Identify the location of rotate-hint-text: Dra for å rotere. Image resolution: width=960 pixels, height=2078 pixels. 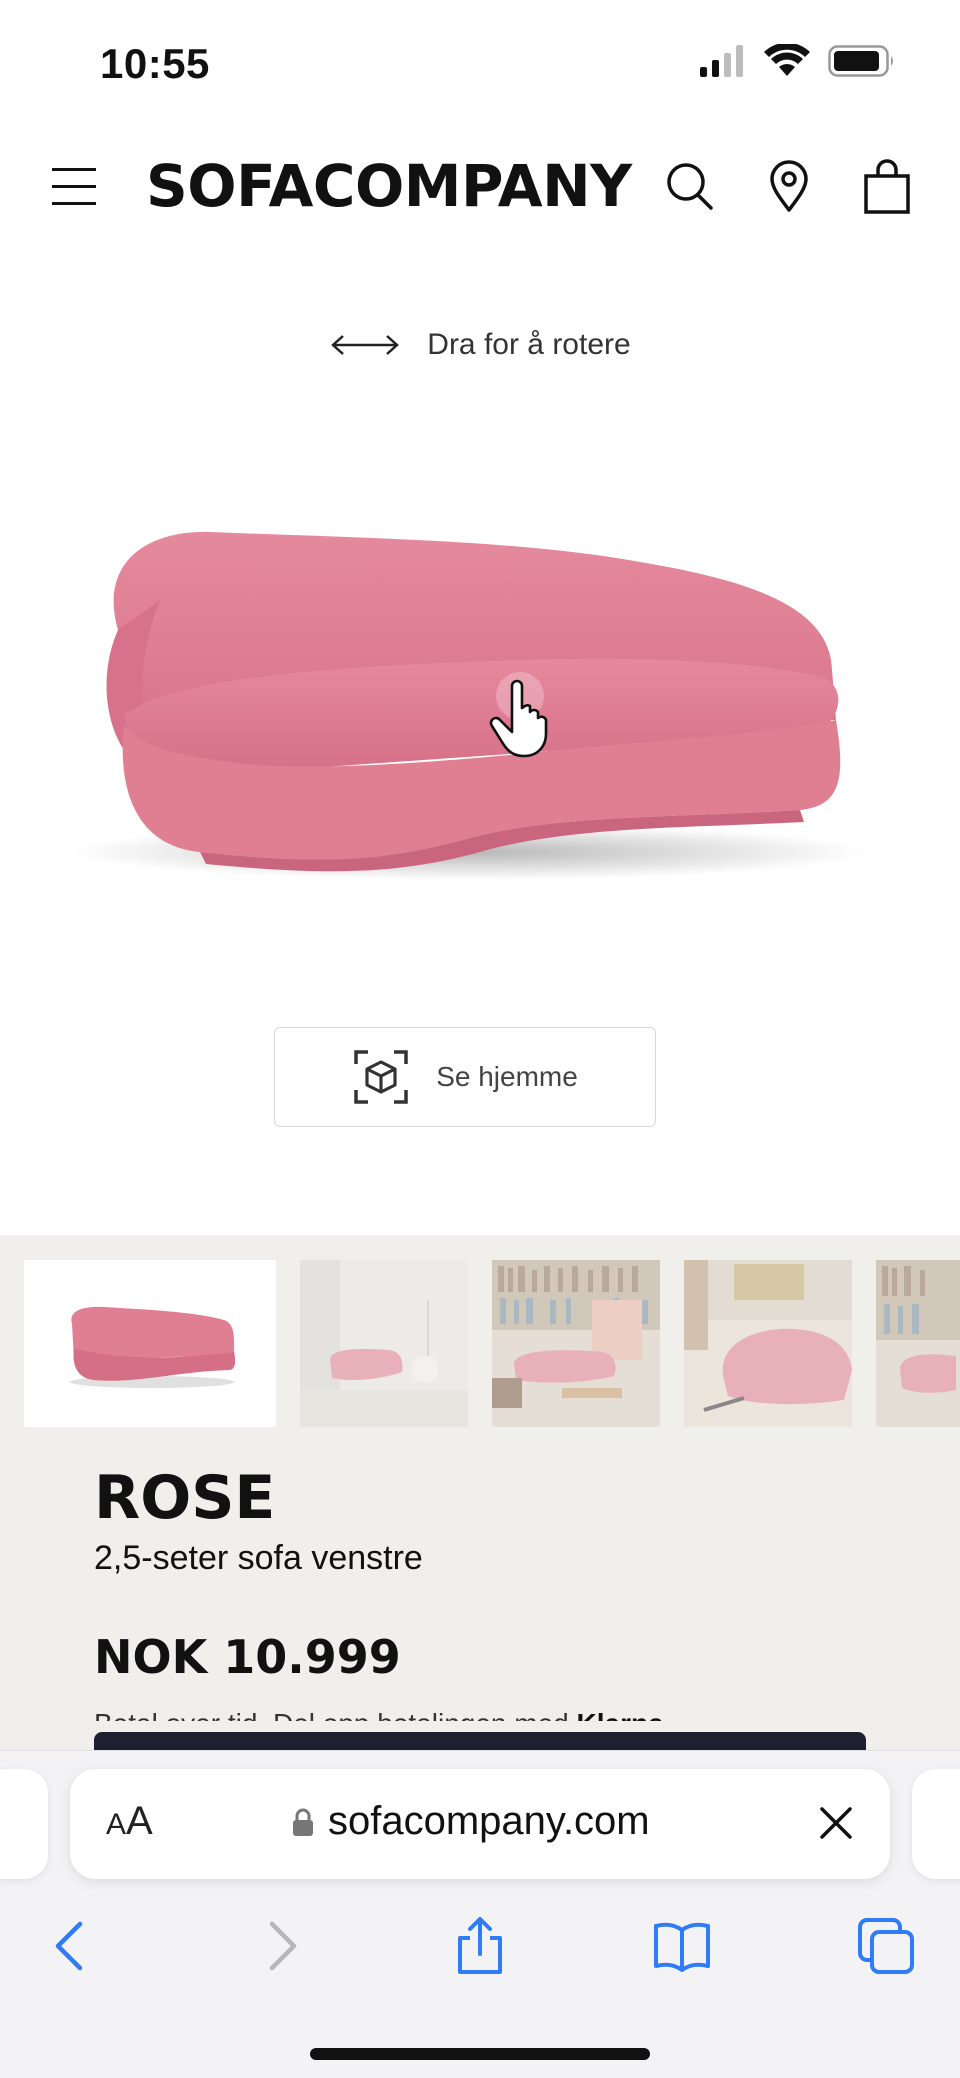
(529, 344).